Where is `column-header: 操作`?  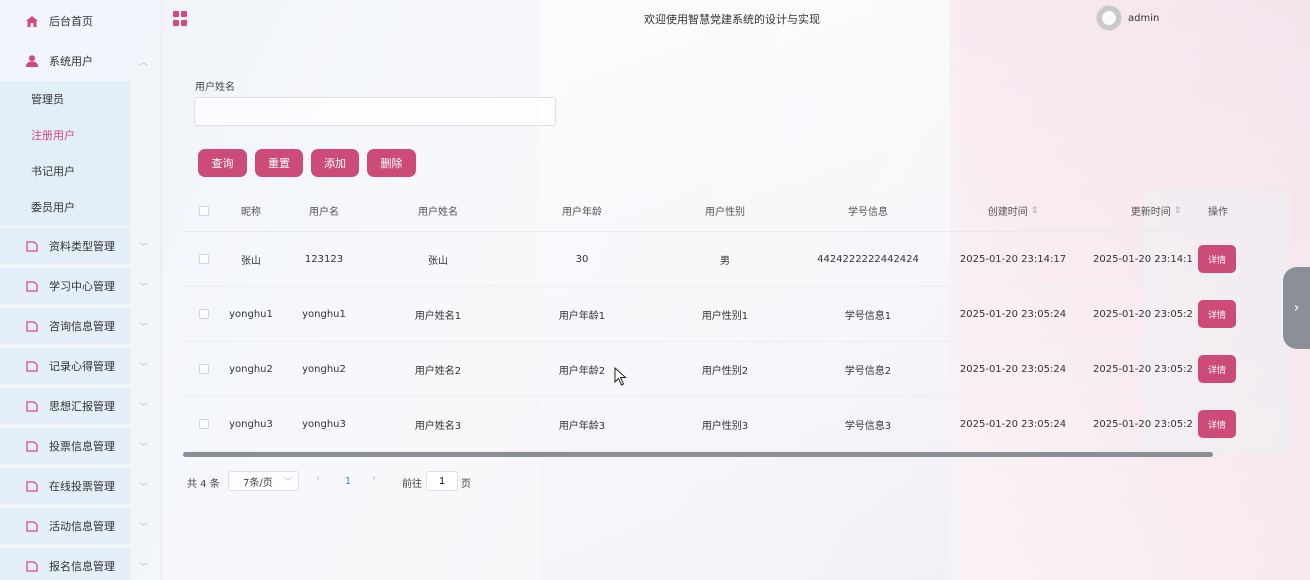
column-header: 操作 is located at coordinates (1218, 212).